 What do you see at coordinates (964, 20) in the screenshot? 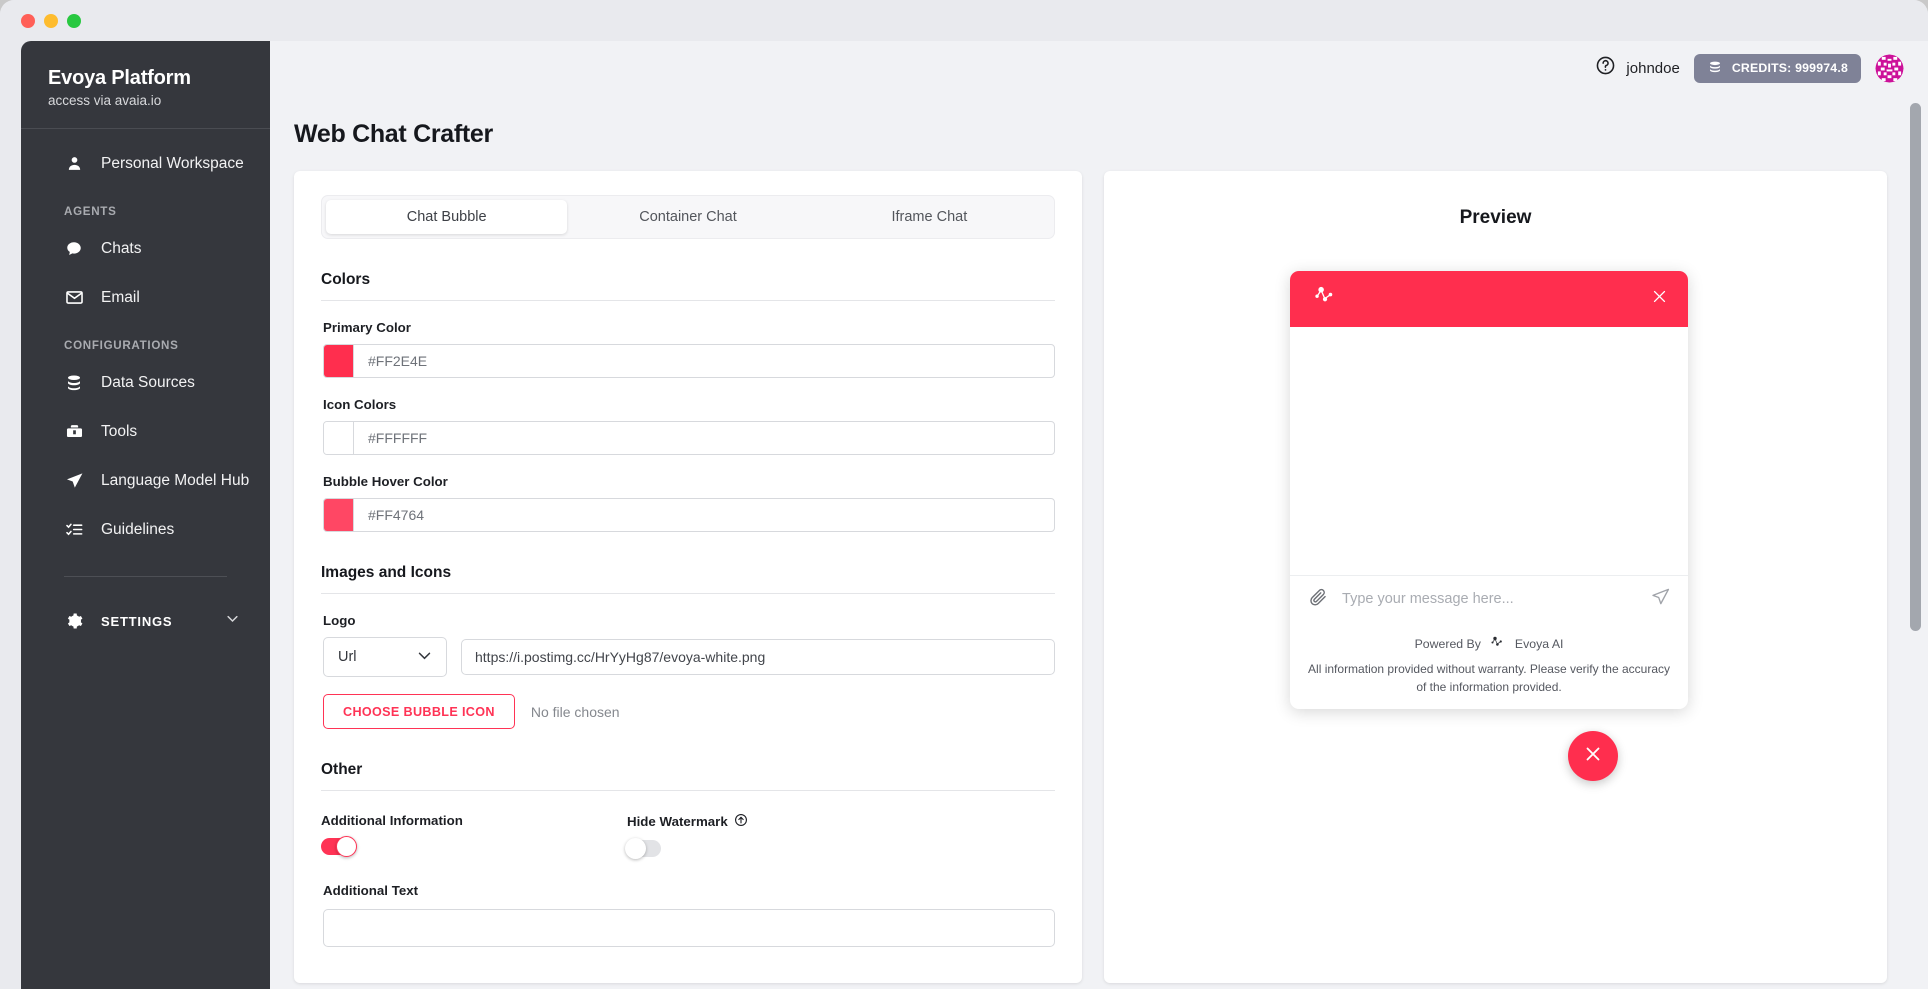
I see `window-titlebar` at bounding box center [964, 20].